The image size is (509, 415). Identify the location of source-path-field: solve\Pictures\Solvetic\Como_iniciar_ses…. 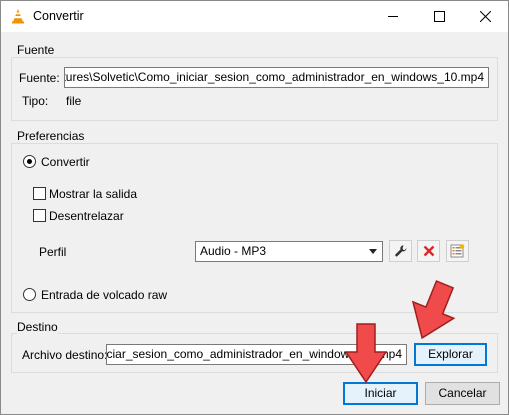
(276, 77).